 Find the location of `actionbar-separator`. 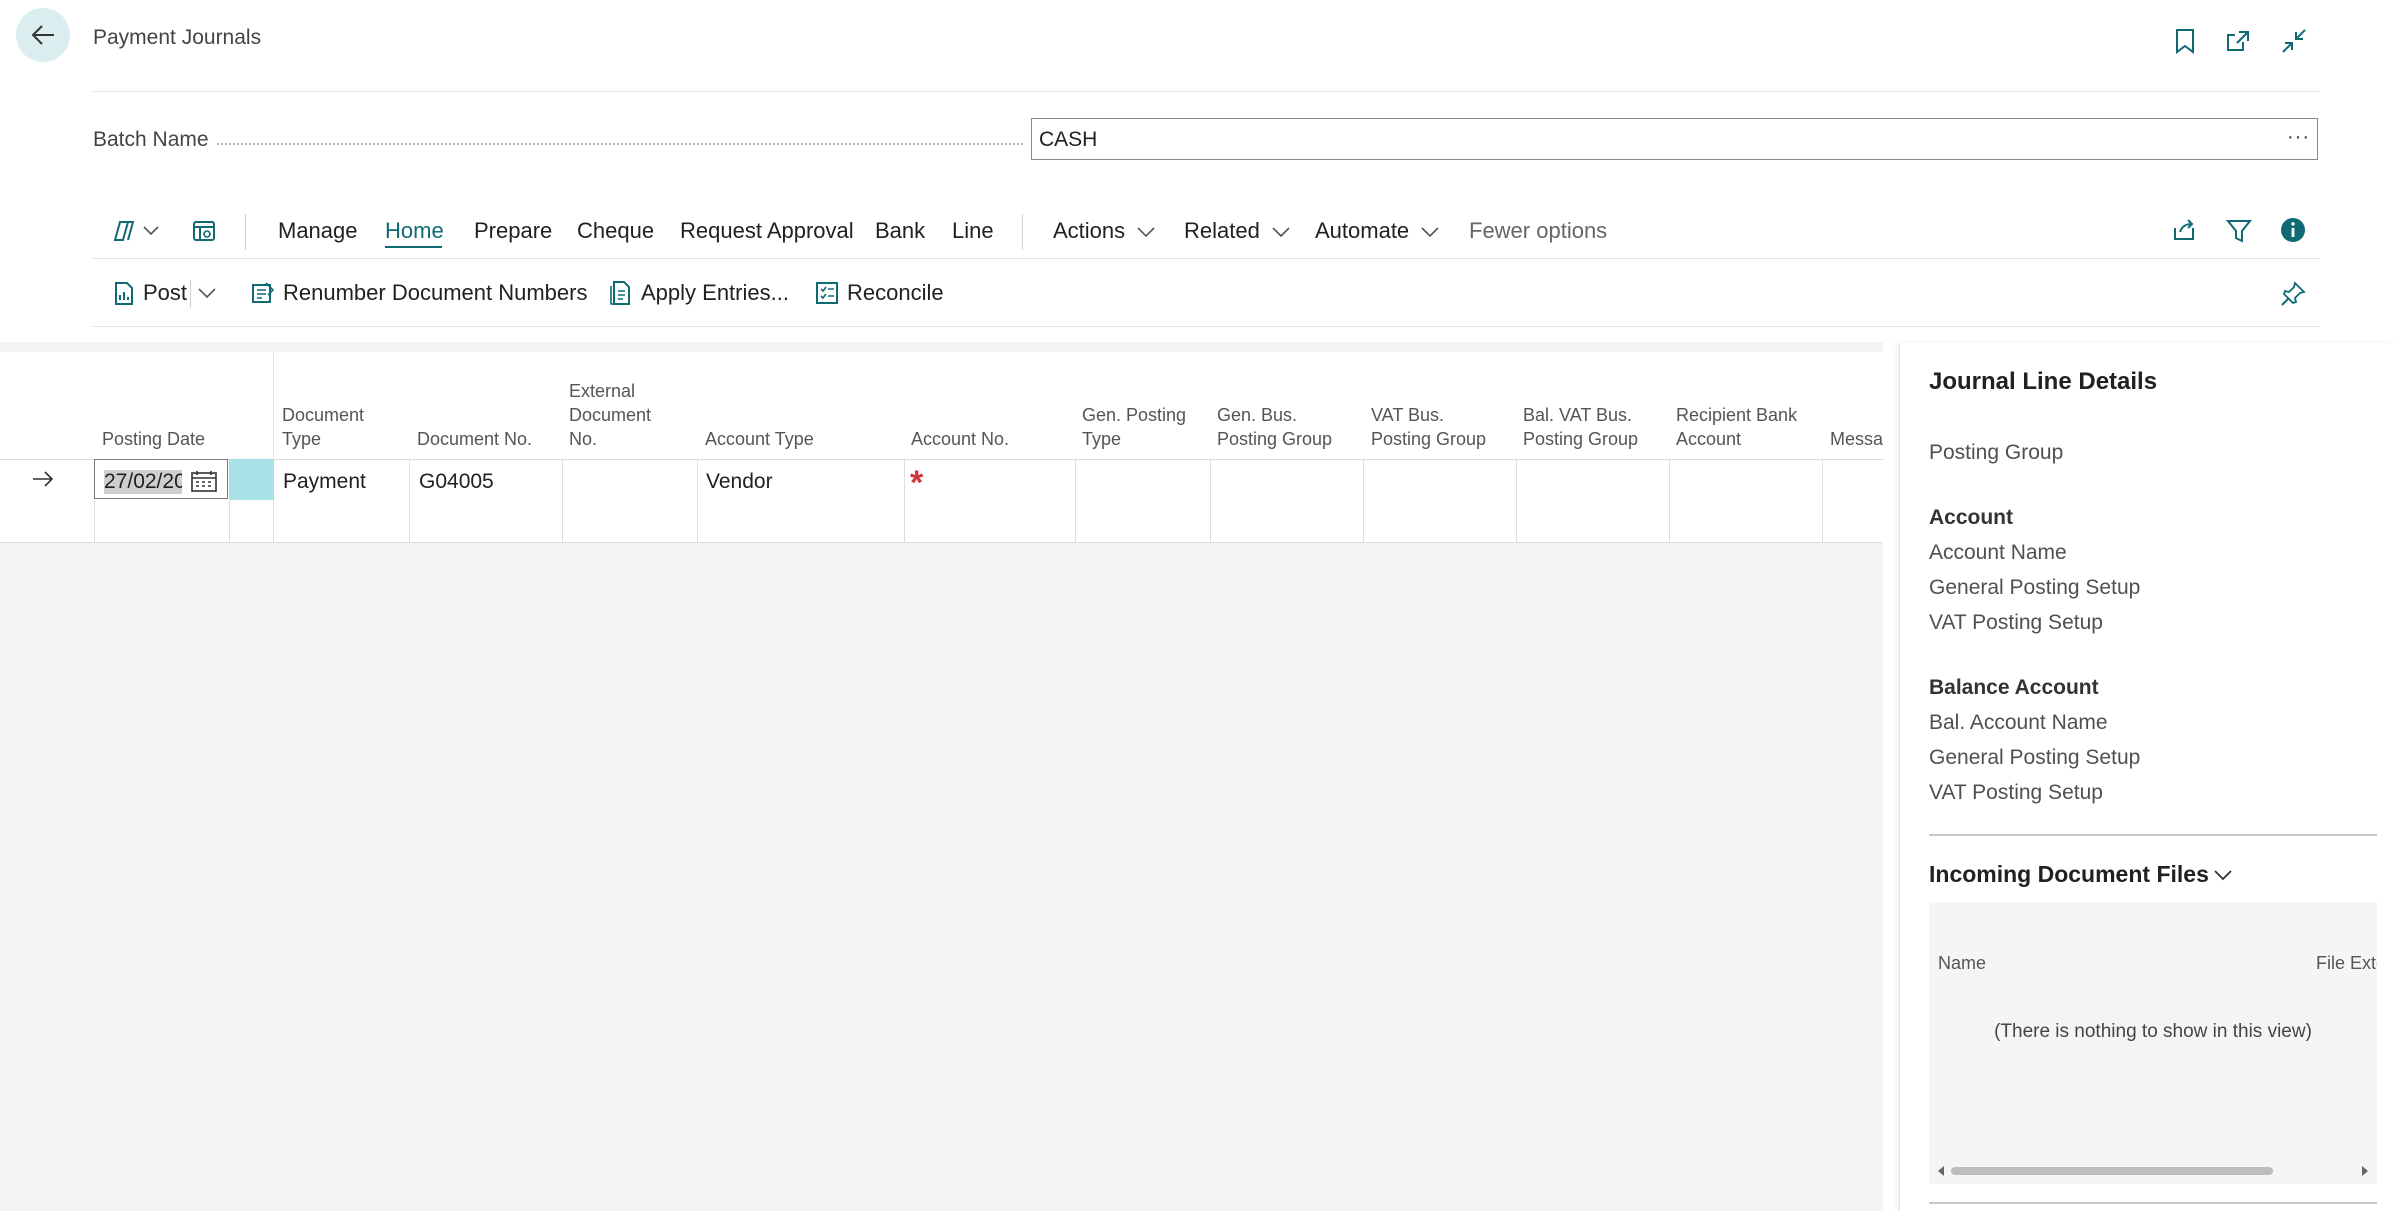

actionbar-separator is located at coordinates (1206, 258).